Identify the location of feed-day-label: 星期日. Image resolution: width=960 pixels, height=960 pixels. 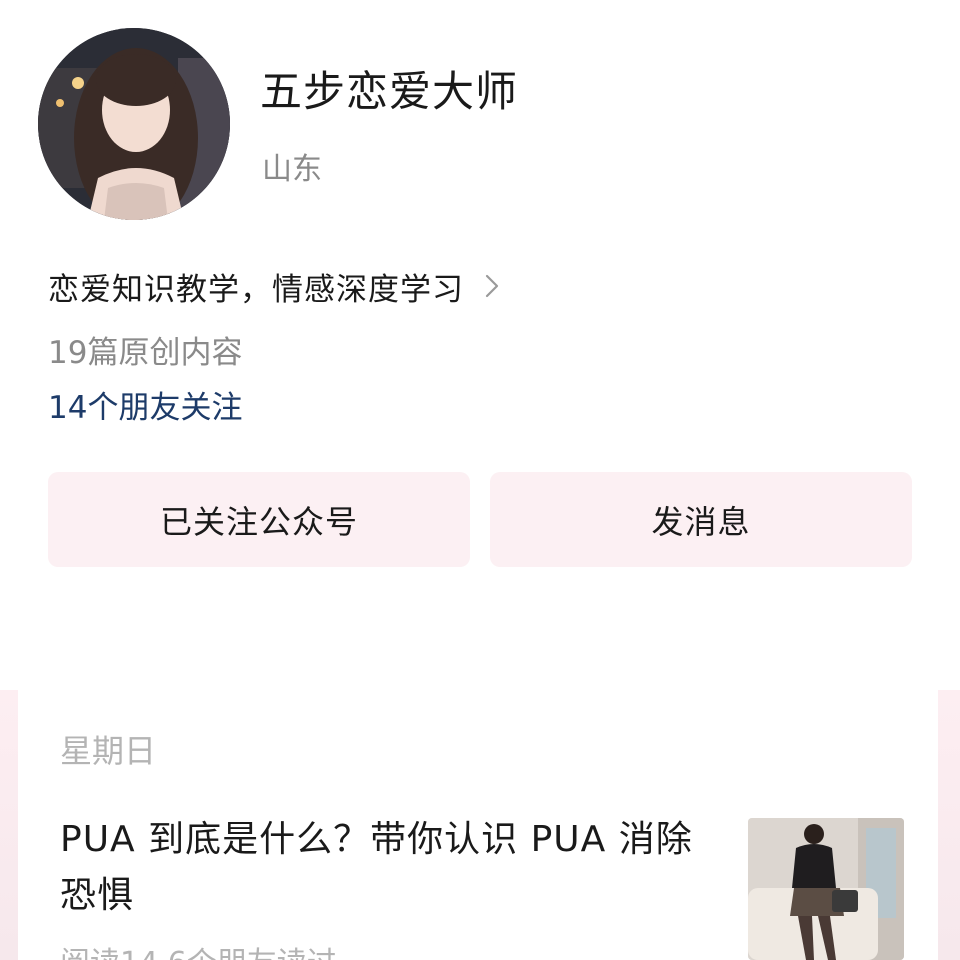
(108, 751).